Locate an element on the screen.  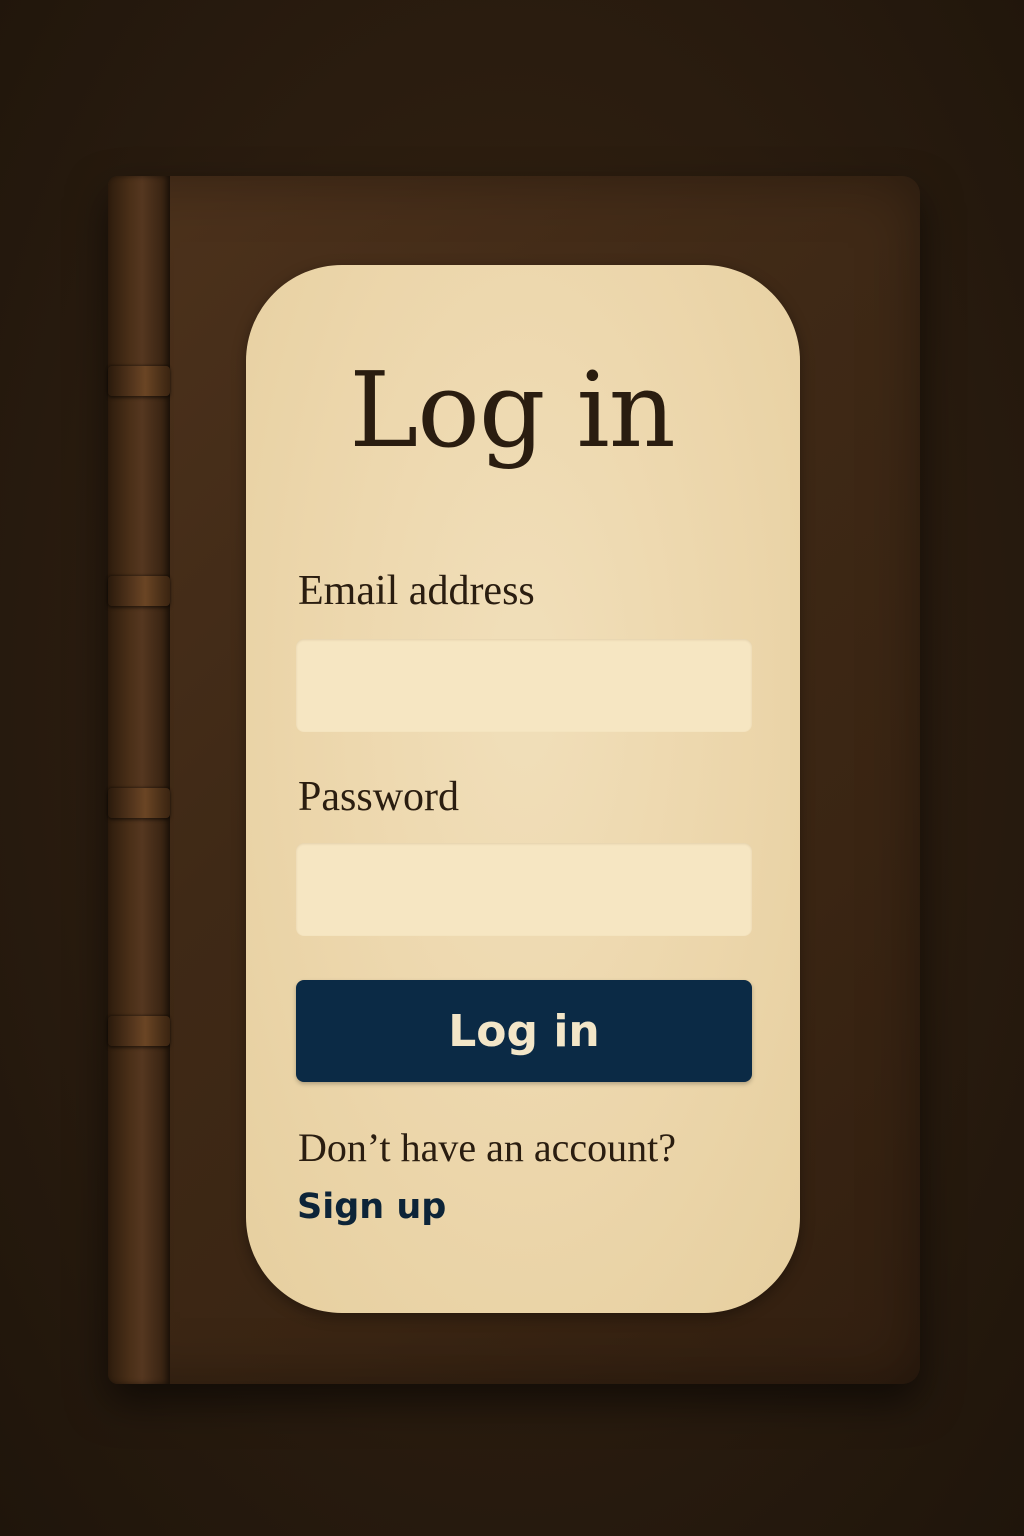
login-button: Log in is located at coordinates (524, 1031).